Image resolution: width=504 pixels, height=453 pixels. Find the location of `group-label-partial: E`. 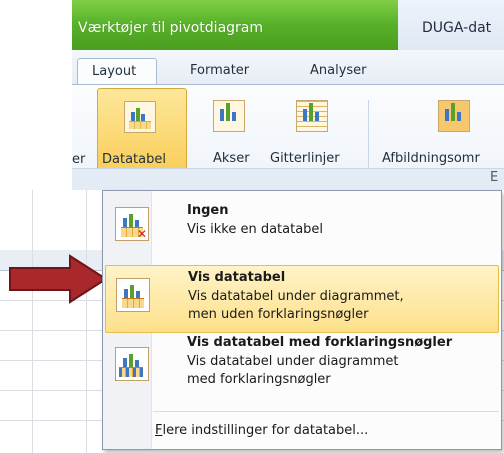

group-label-partial: E is located at coordinates (494, 177).